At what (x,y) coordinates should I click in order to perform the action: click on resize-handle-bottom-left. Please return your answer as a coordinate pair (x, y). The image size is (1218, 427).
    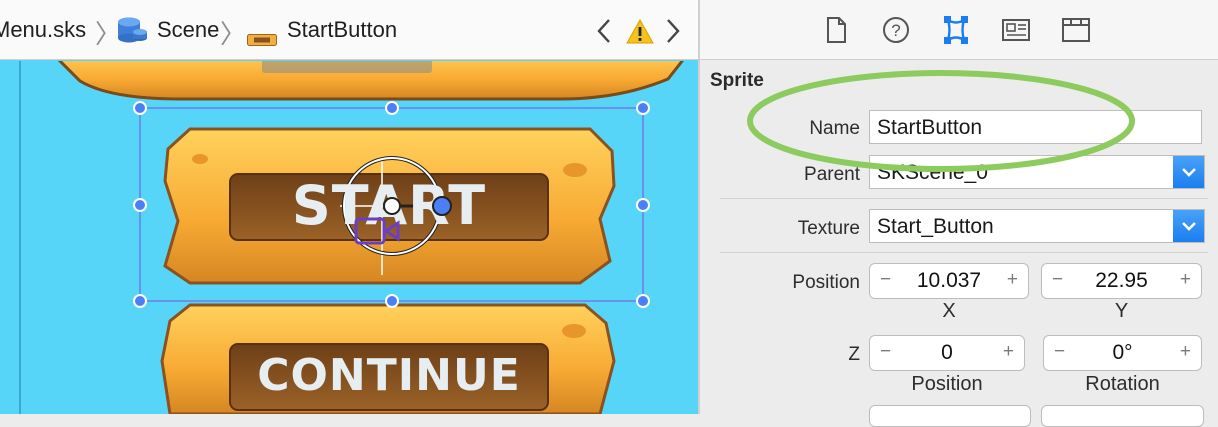
    Looking at the image, I should click on (140, 301).